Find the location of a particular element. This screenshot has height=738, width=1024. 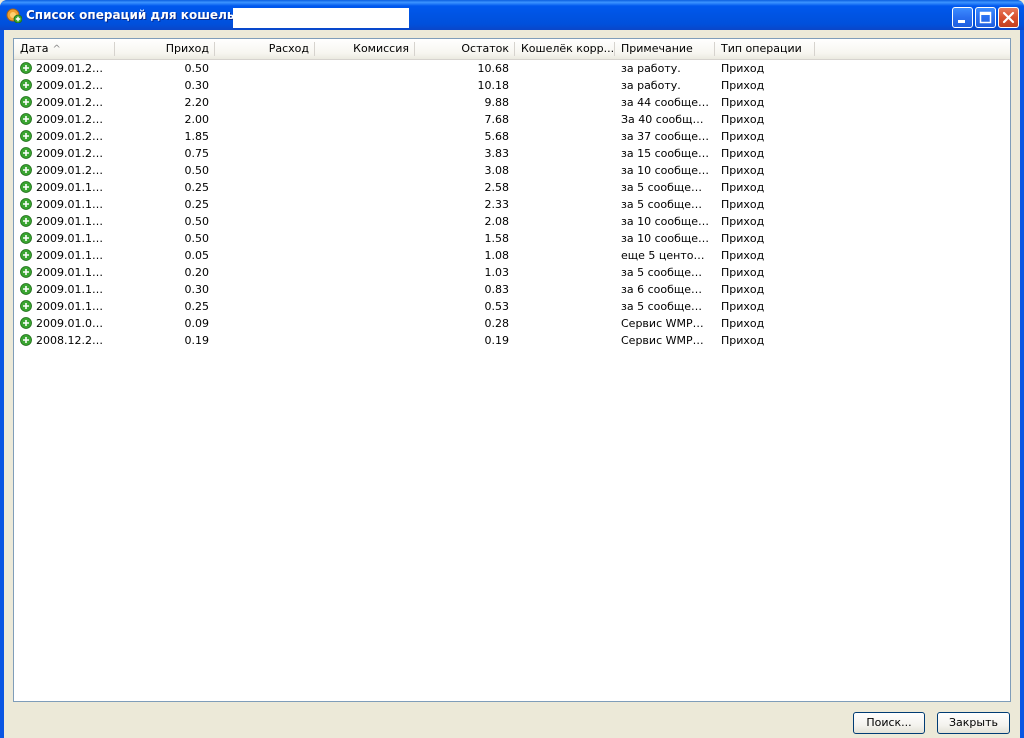

cell-income: 0.25 is located at coordinates (197, 187).